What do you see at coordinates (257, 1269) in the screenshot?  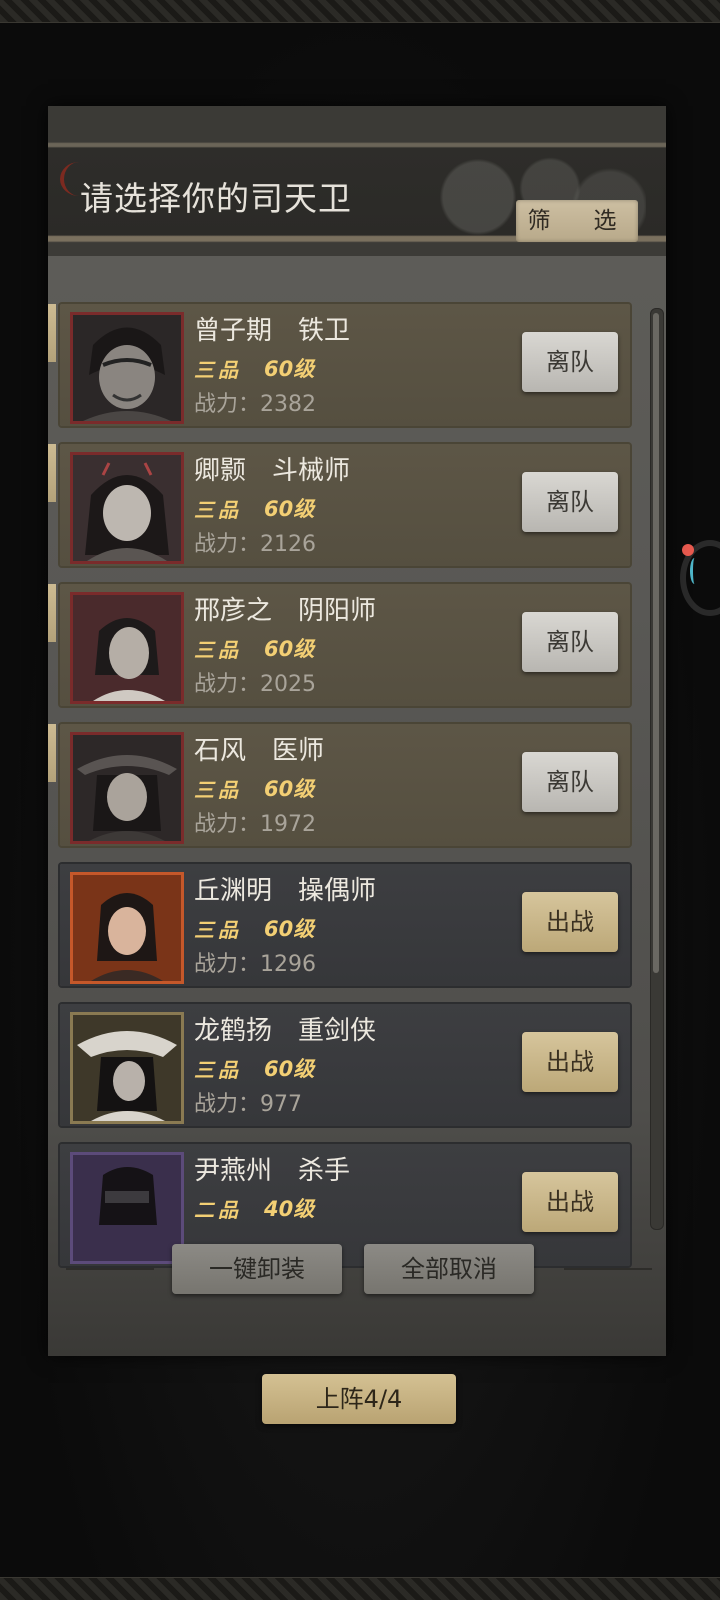 I see `unequip-all-button: 一键卸装` at bounding box center [257, 1269].